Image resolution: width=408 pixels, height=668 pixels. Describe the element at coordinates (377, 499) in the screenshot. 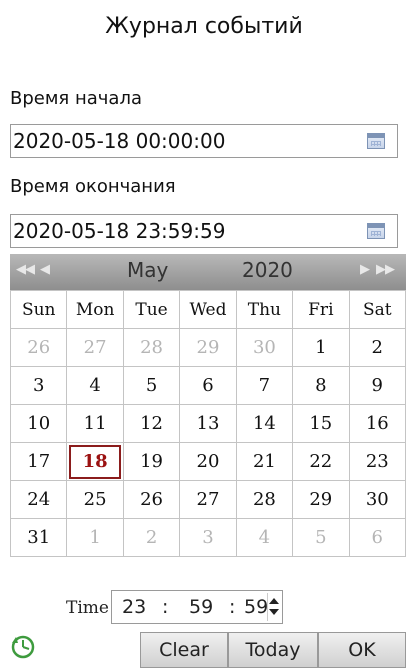

I see `calendar-day: 30` at that location.